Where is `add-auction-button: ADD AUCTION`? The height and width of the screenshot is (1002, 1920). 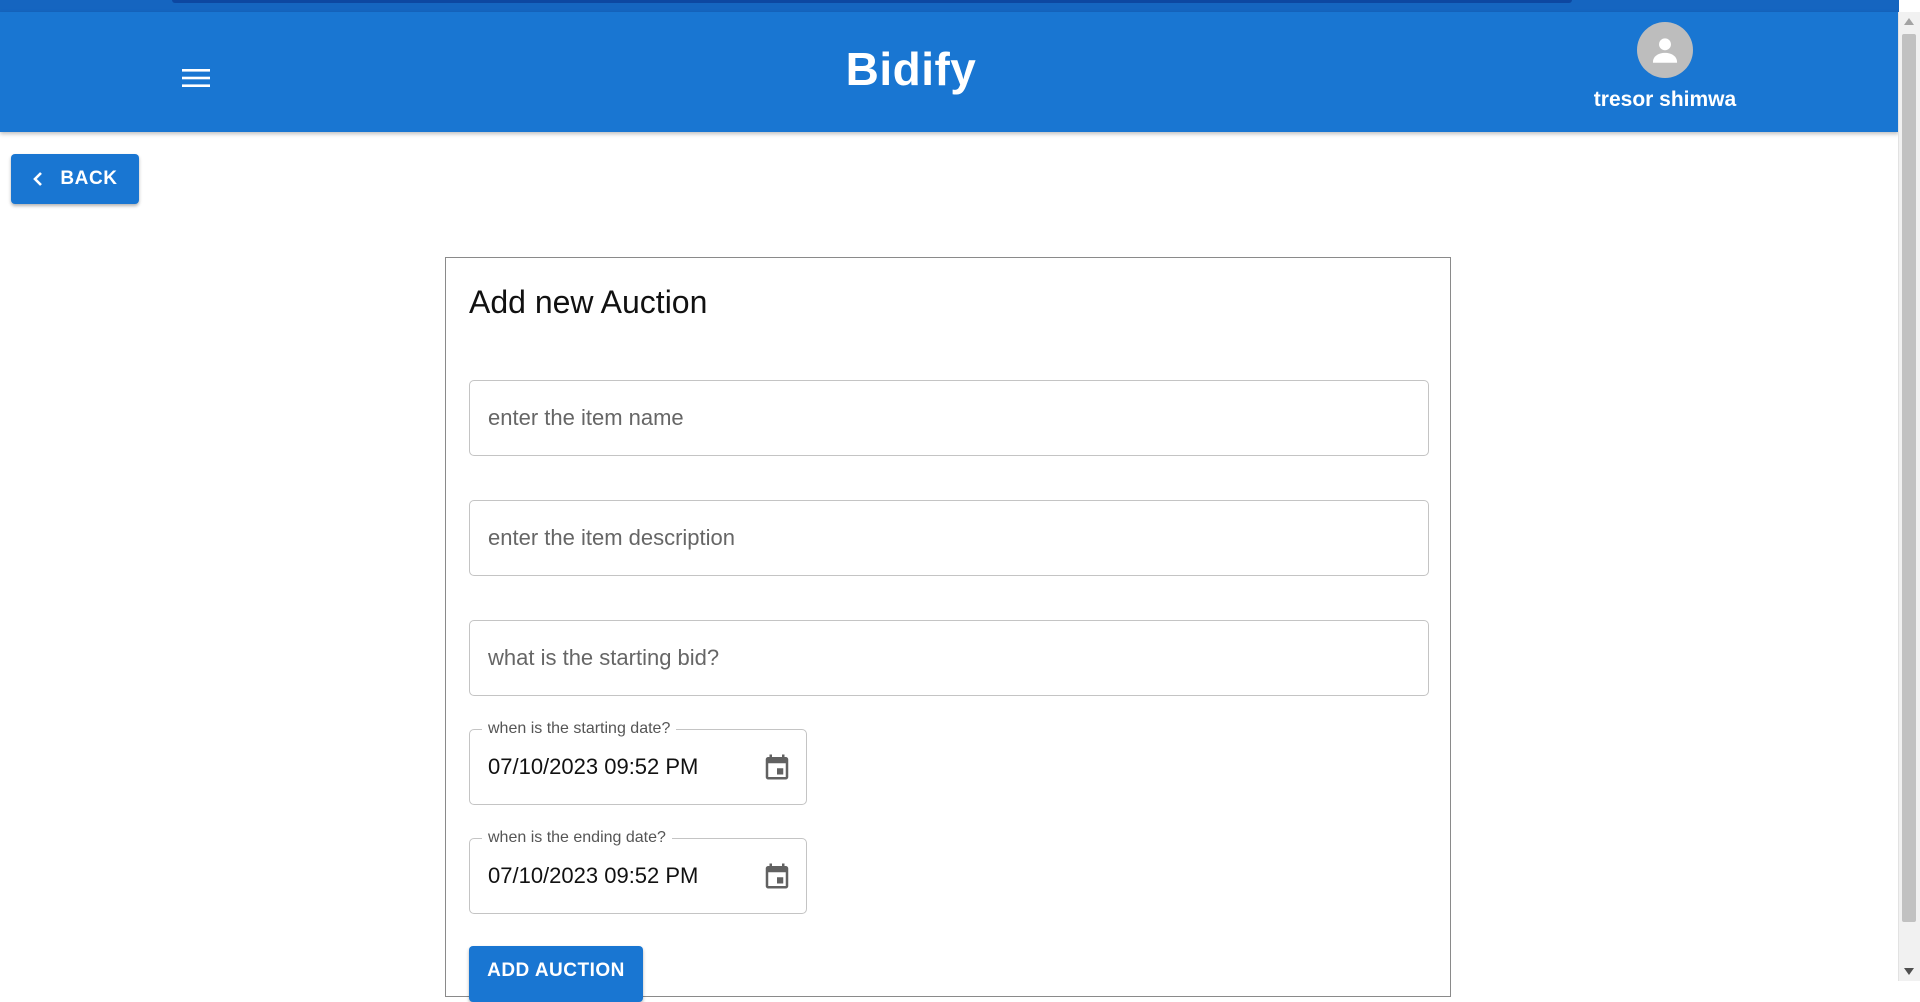 add-auction-button: ADD AUCTION is located at coordinates (556, 974).